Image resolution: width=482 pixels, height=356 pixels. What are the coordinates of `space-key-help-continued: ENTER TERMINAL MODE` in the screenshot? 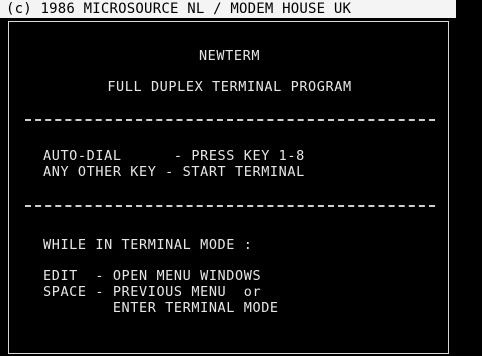 It's located at (161, 308).